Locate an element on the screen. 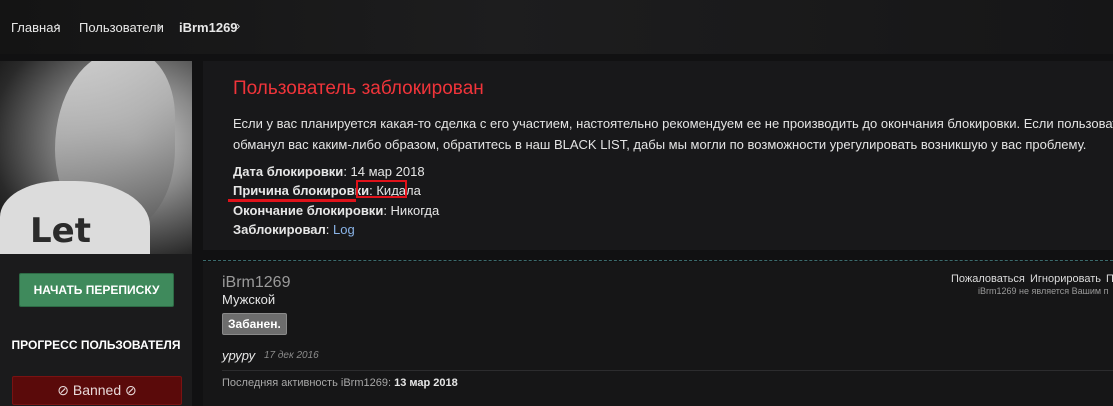  ignore-link: Игнорировать is located at coordinates (1065, 279).